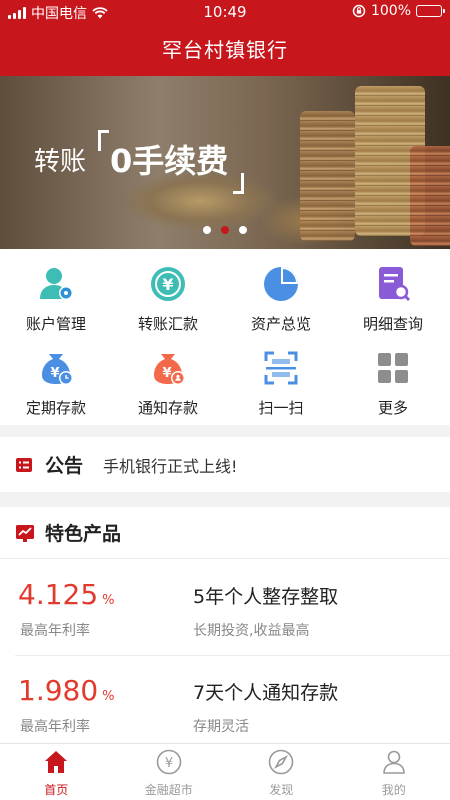 This screenshot has height=800, width=450. I want to click on tab-discover: 发现, so click(281, 772).